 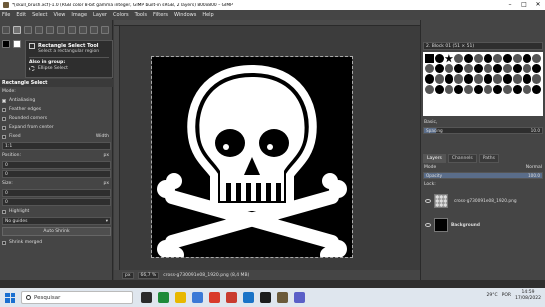 I want to click on size-h-field: 0, so click(x=56, y=202).